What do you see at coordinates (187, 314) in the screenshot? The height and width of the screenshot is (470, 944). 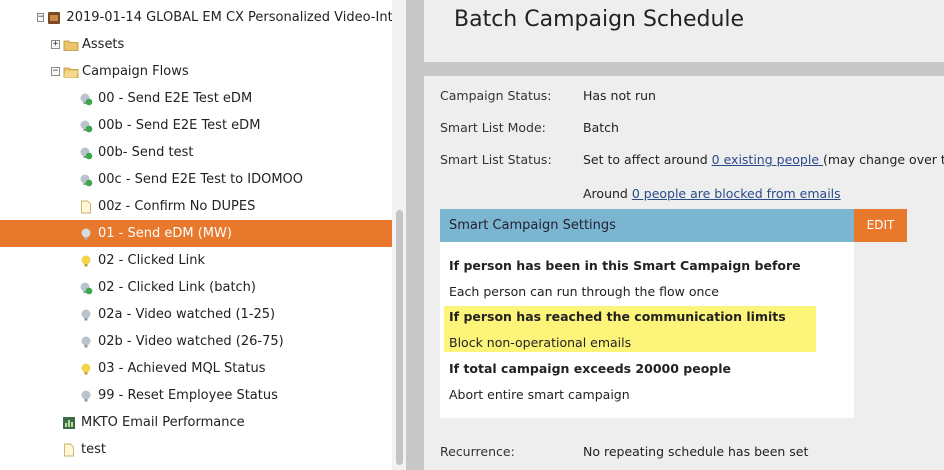 I see `tree-campaign-label: 02a - Video watched (1-25)` at bounding box center [187, 314].